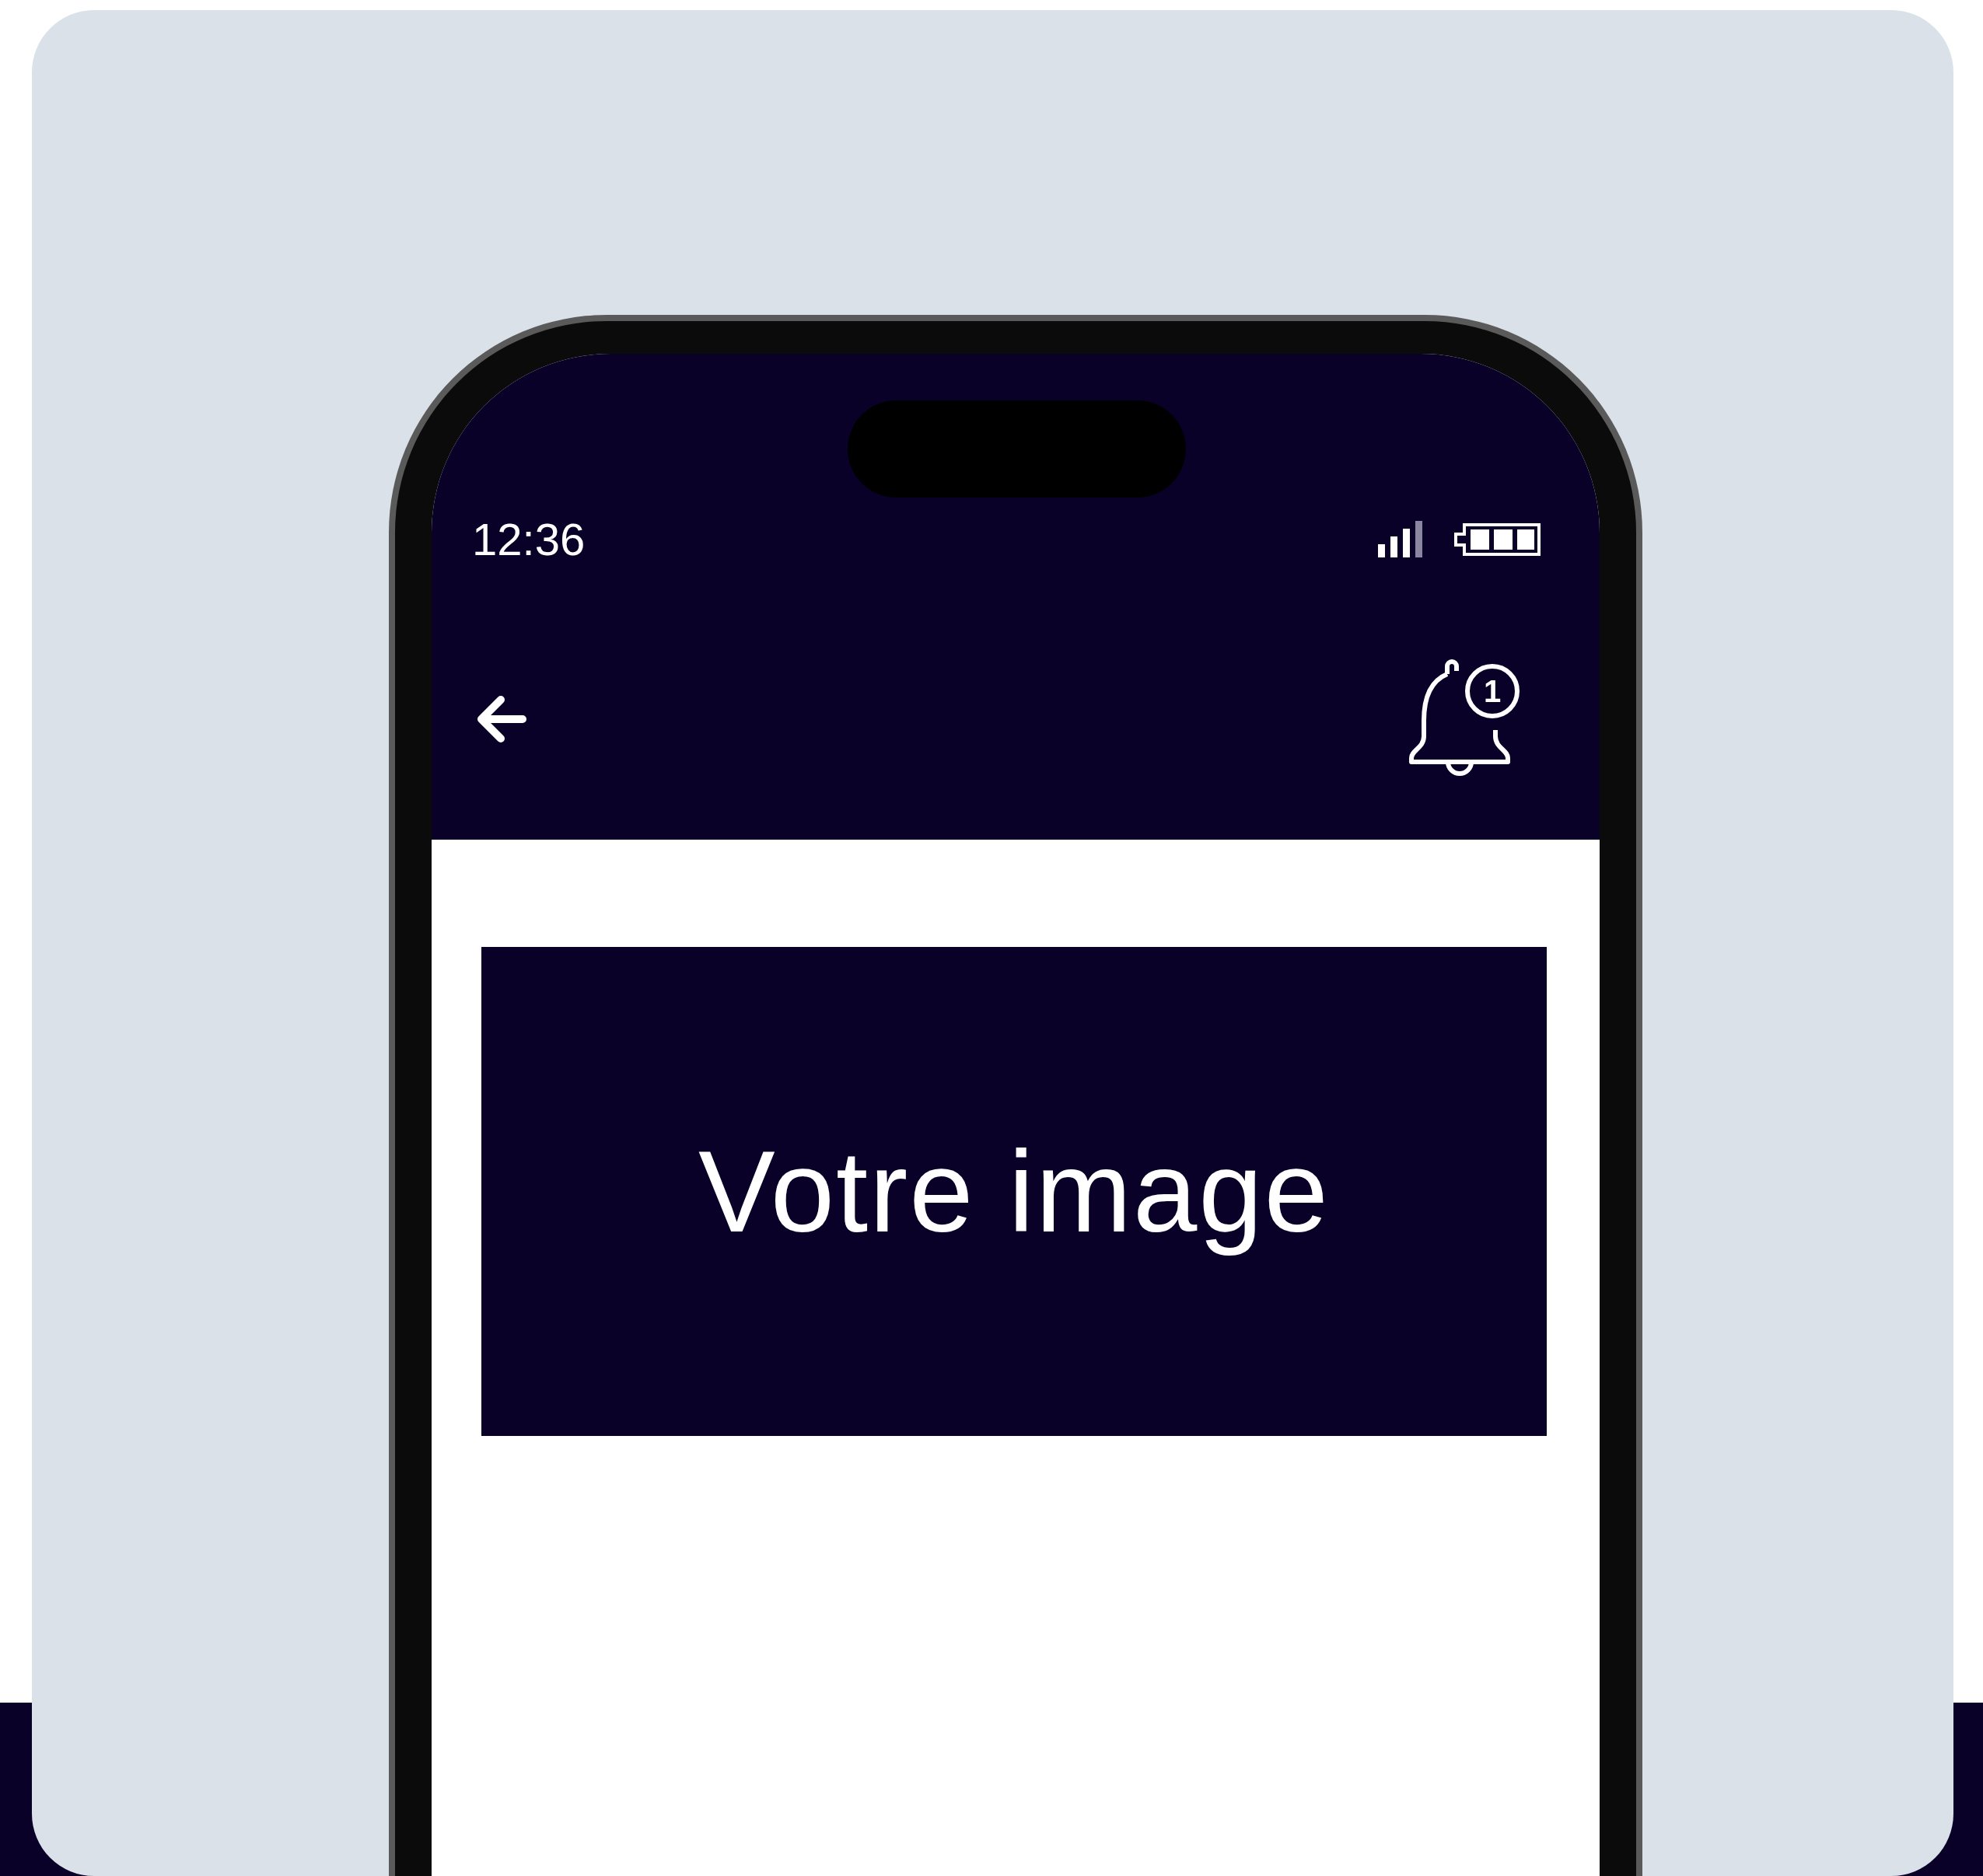 This screenshot has height=1876, width=1983. I want to click on notification-count: 1, so click(1492, 691).